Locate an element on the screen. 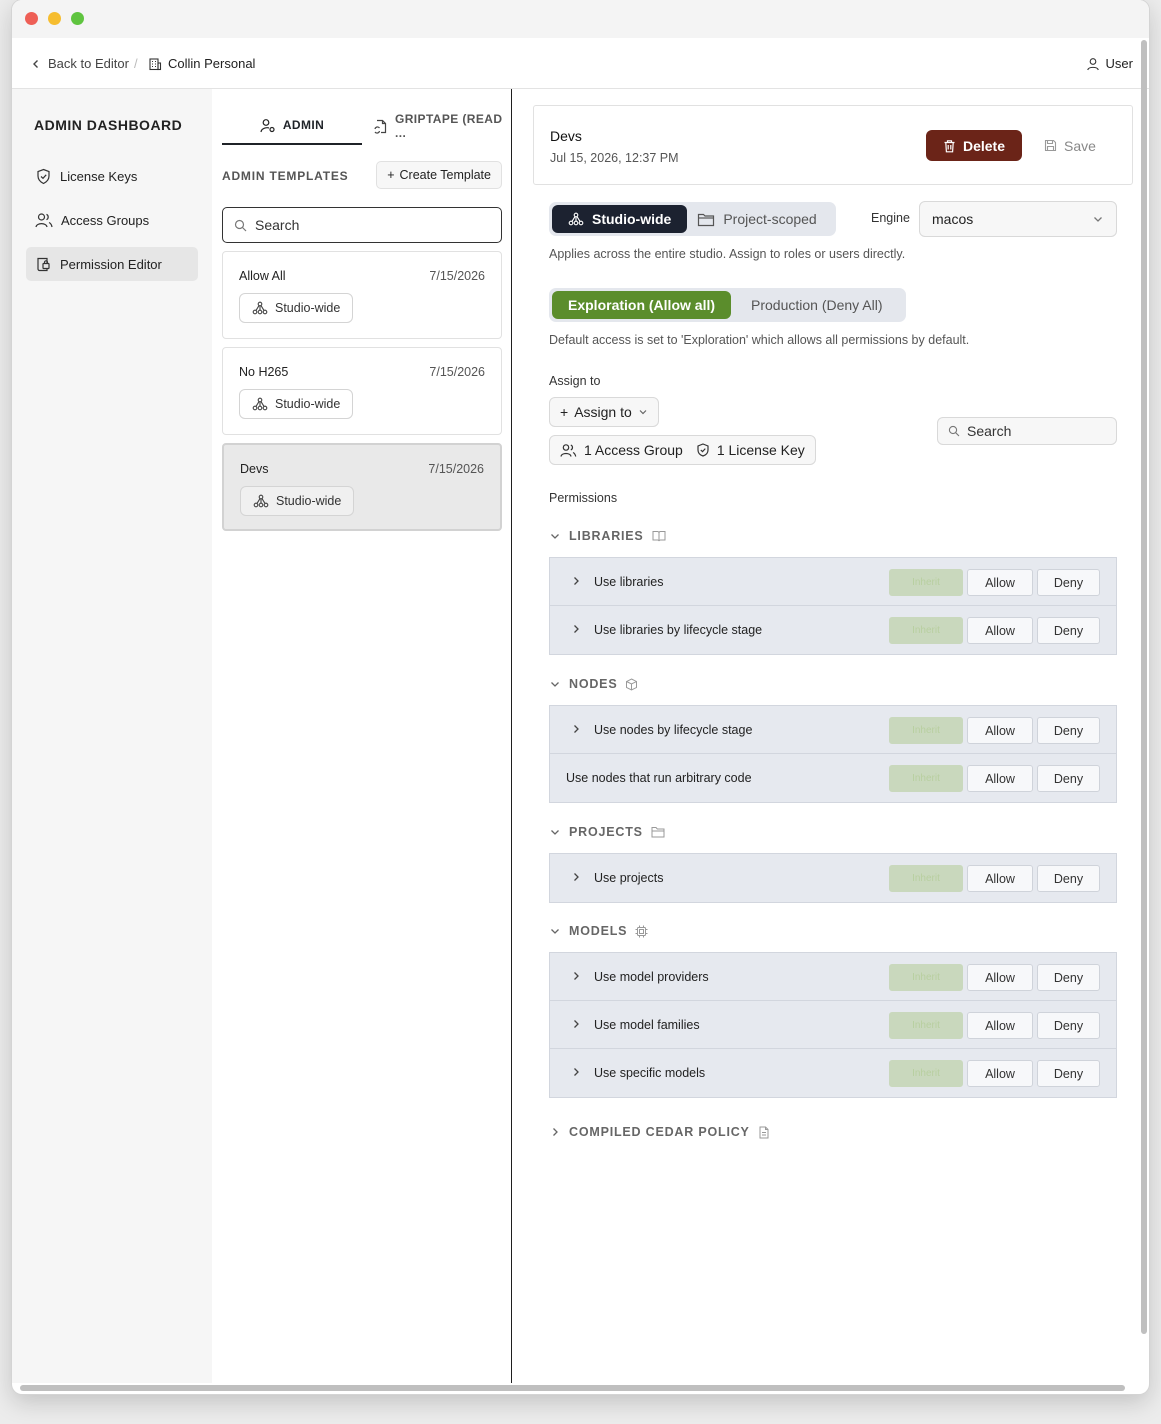  template-header-card: Devs Jul 15, 2026, 12:37 PM Delete Save is located at coordinates (833, 145).